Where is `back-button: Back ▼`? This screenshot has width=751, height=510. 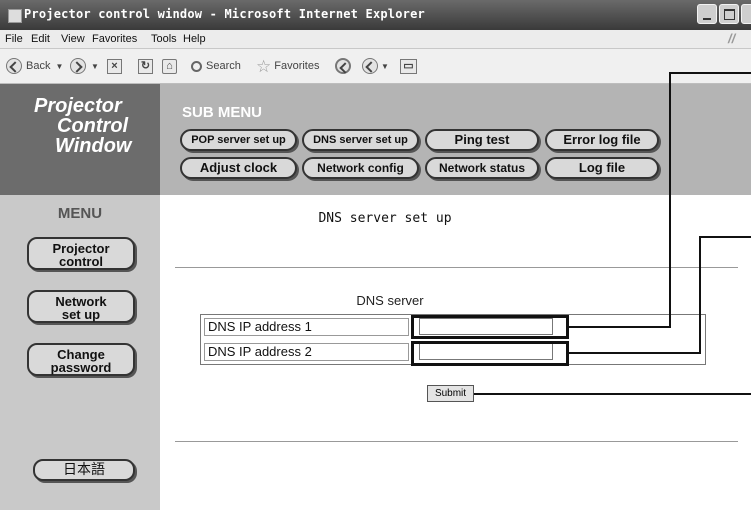
back-button: Back ▼ is located at coordinates (34, 66).